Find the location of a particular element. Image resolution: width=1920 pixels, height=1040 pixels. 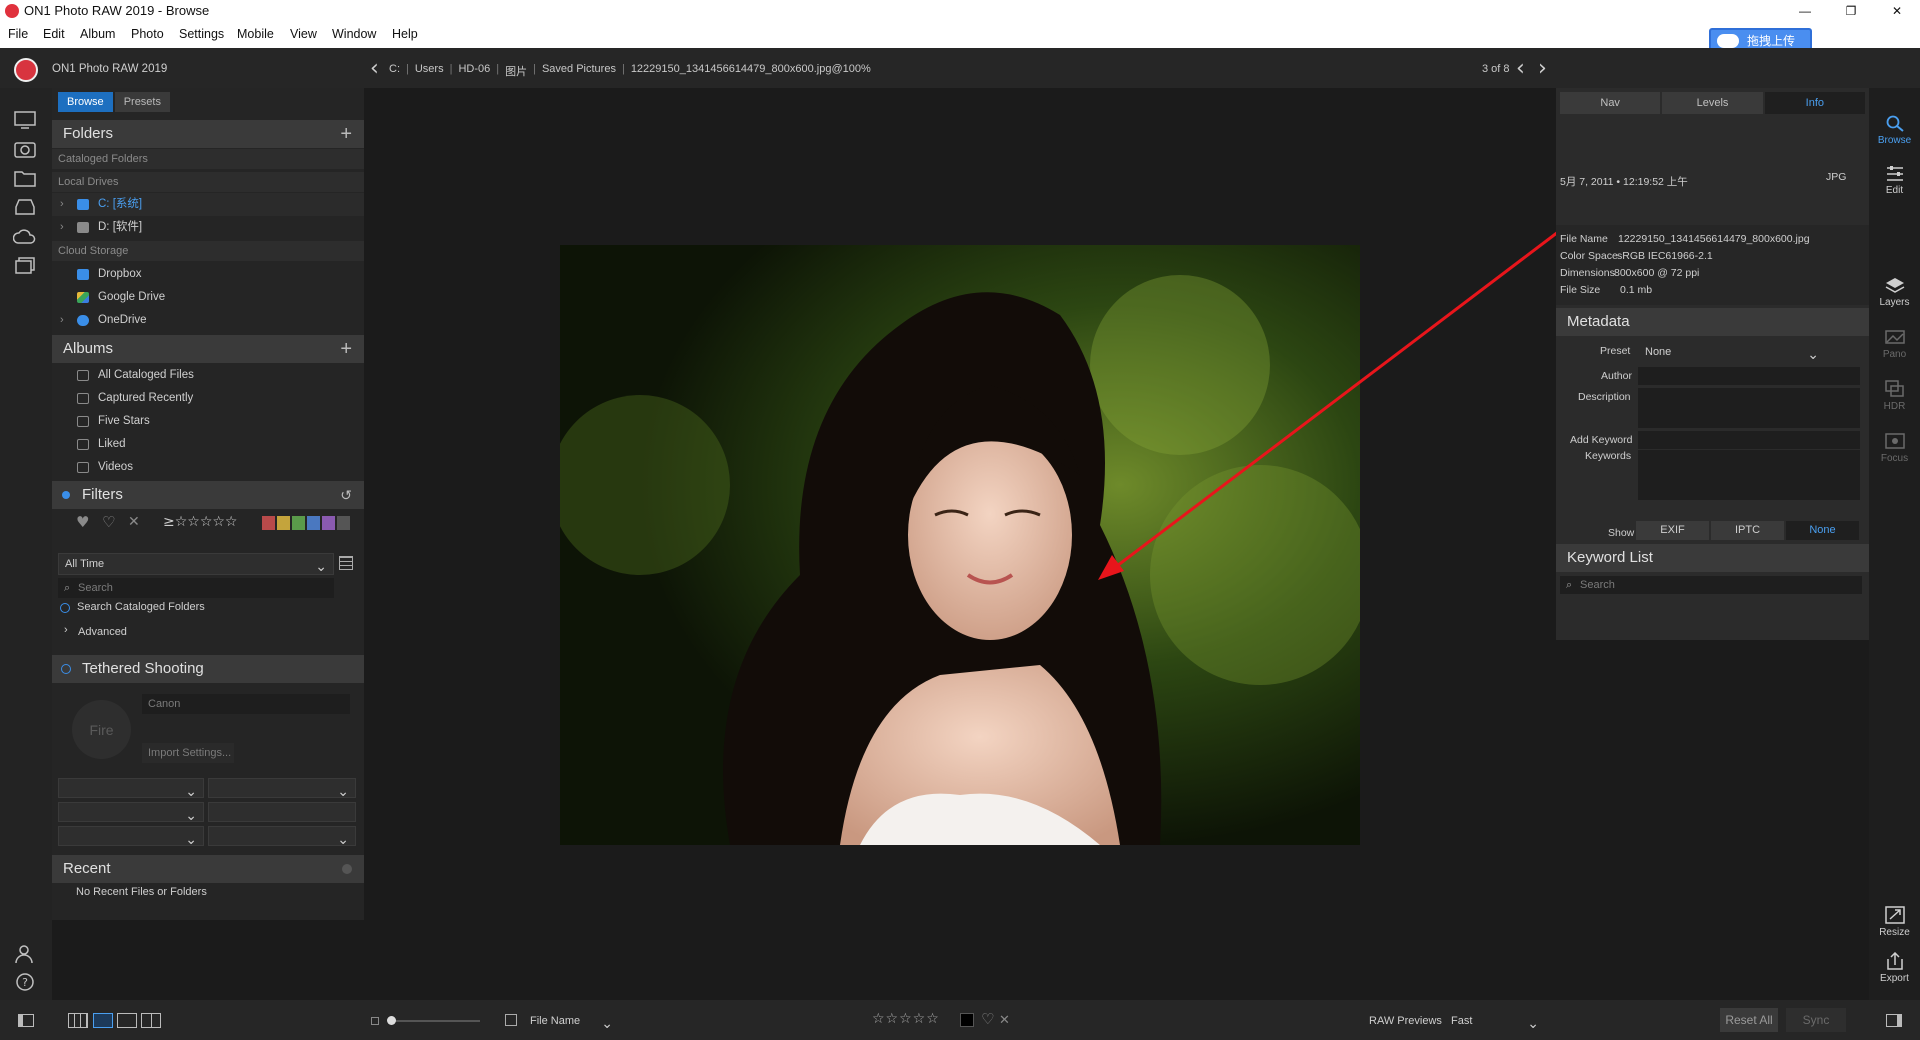

menu-file: File is located at coordinates (18, 34).